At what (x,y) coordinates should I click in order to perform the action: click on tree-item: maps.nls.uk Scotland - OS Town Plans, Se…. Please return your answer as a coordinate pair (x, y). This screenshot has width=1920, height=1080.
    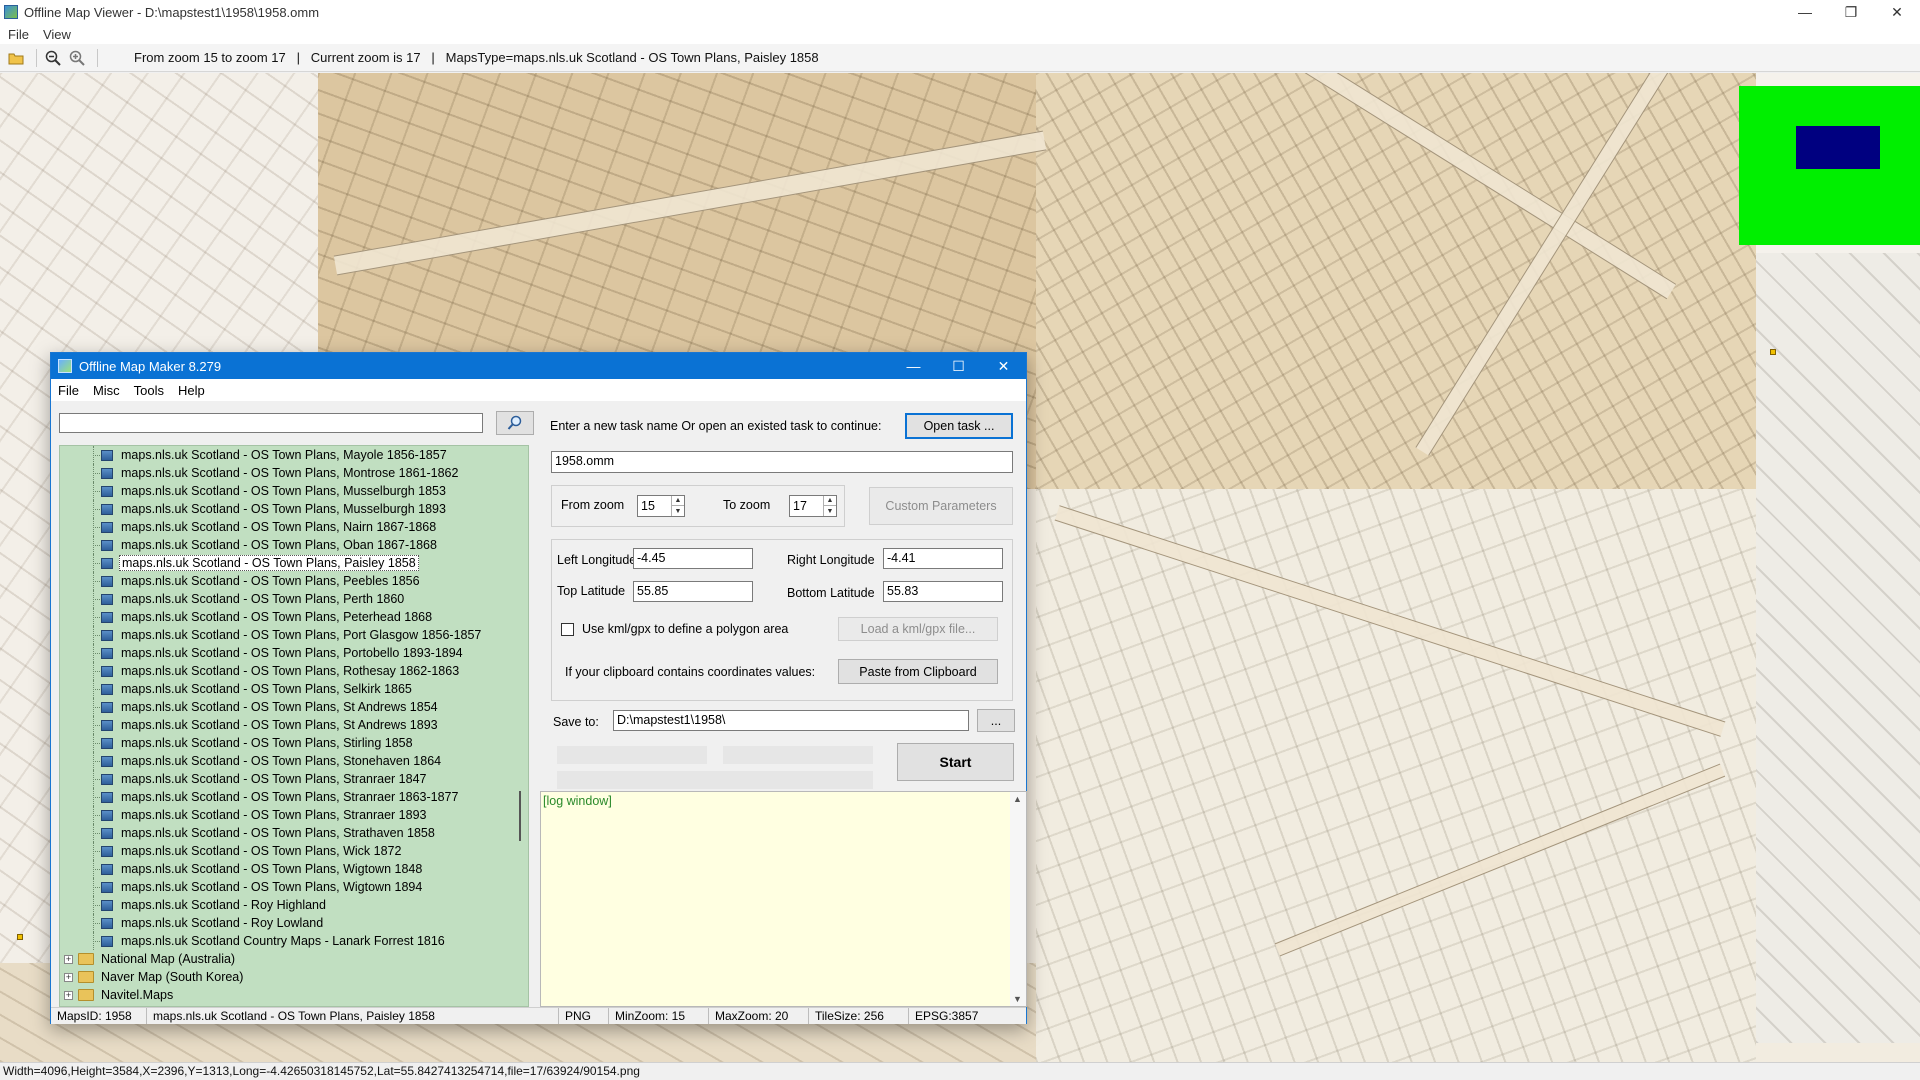
    Looking at the image, I should click on (286, 689).